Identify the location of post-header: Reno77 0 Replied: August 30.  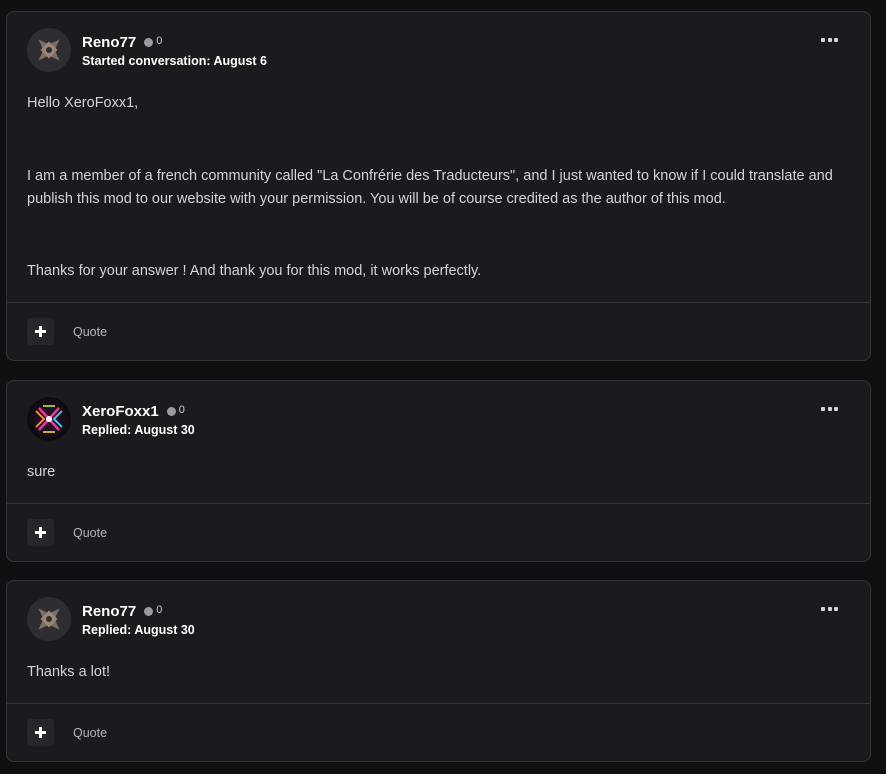
(111, 619).